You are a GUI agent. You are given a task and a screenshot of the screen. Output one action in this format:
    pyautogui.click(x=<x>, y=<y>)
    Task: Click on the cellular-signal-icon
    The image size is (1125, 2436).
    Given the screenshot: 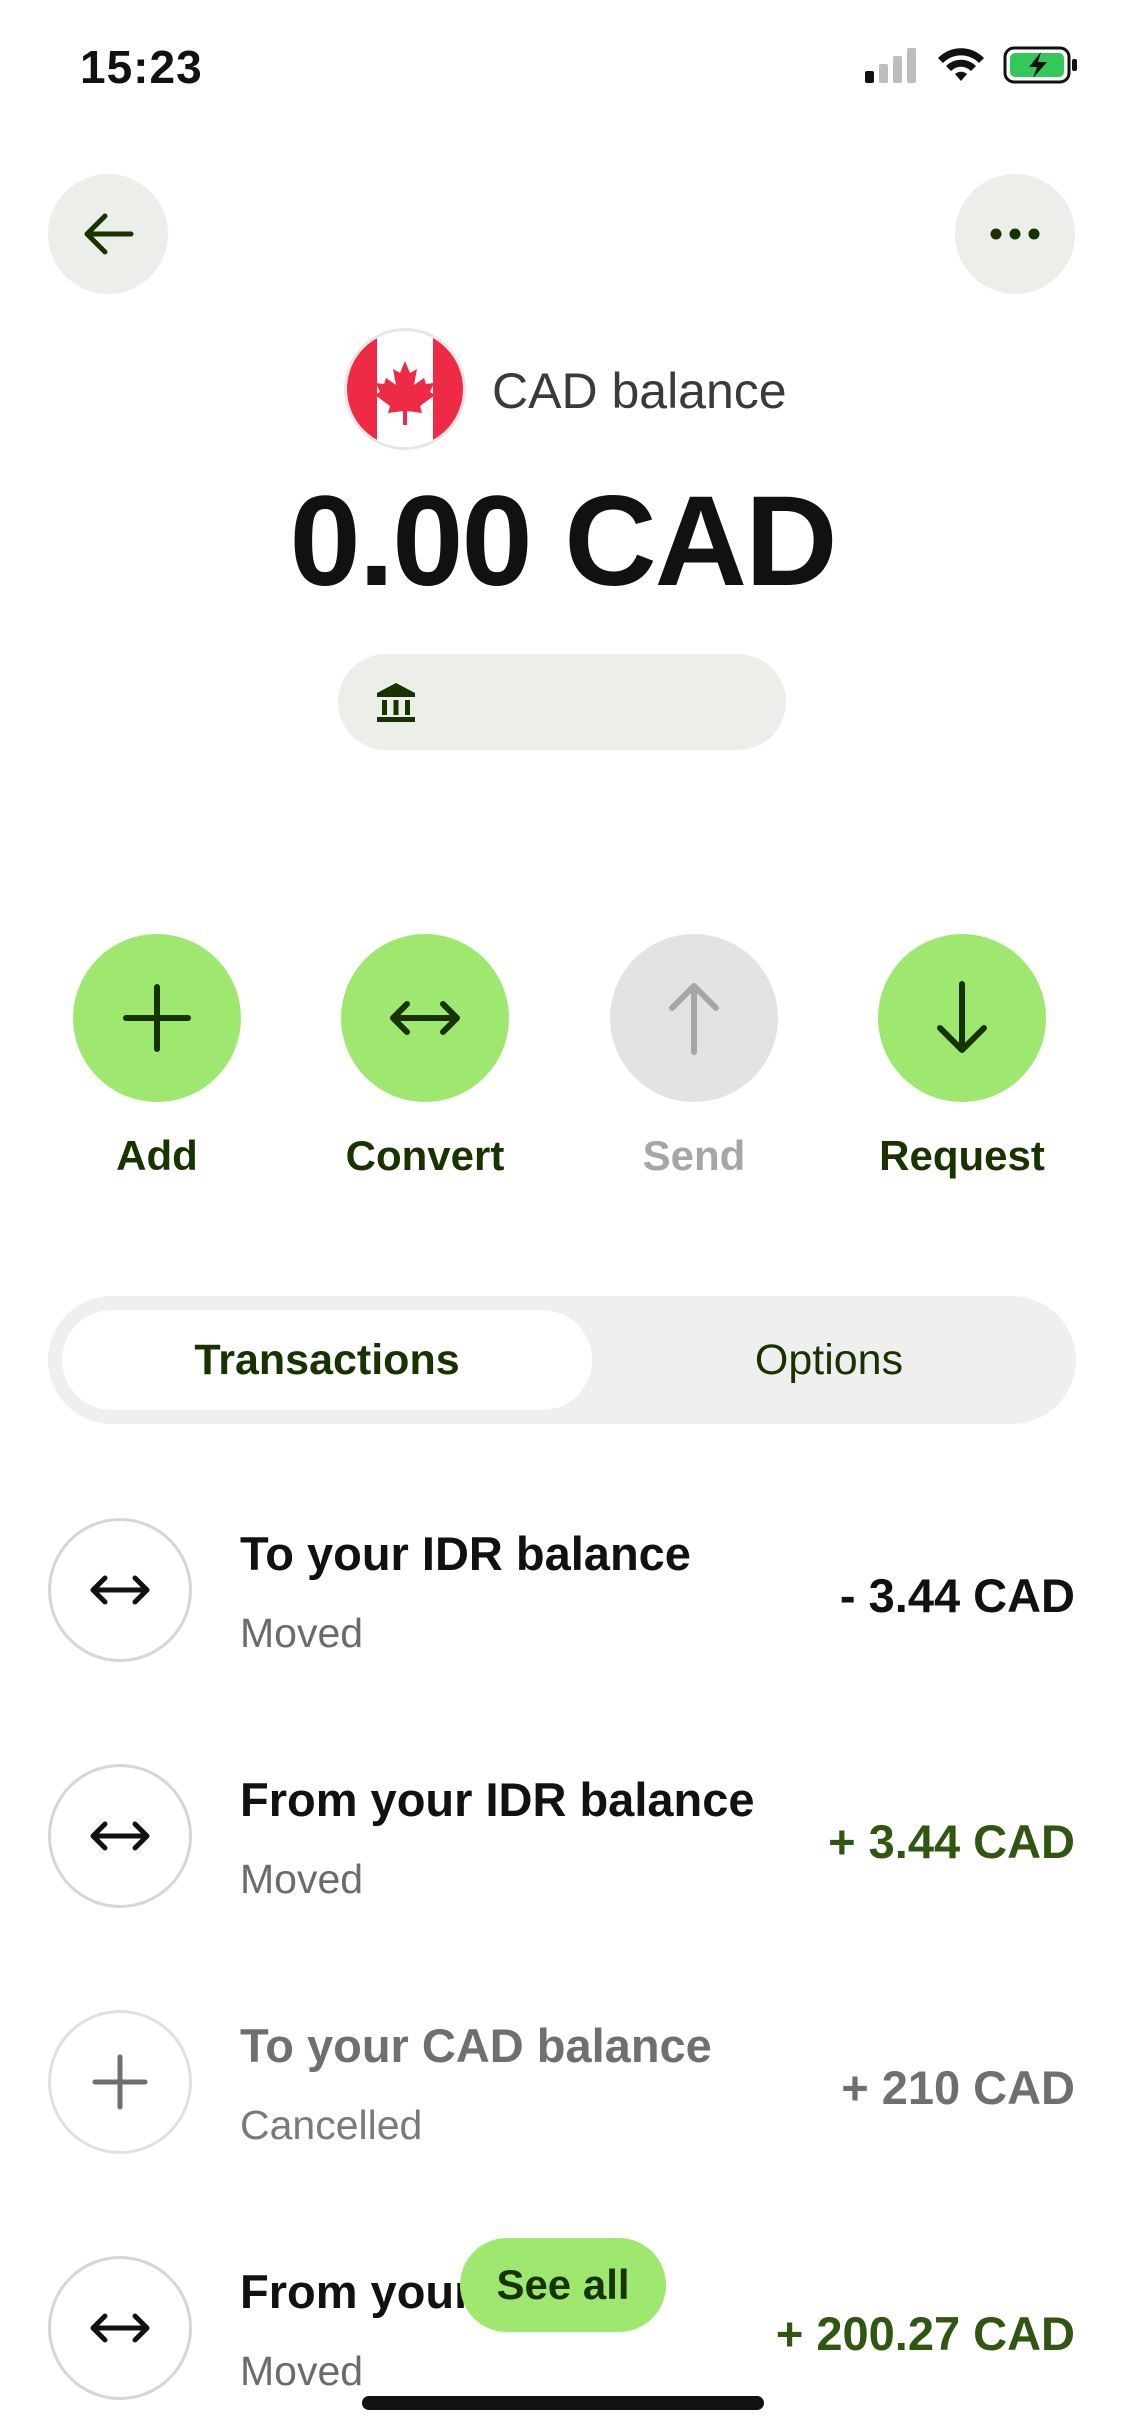 What is the action you would take?
    pyautogui.click(x=890, y=65)
    